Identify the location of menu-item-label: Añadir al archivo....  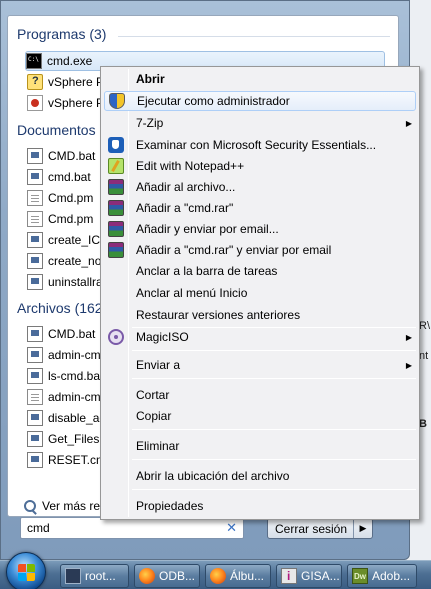
(186, 187).